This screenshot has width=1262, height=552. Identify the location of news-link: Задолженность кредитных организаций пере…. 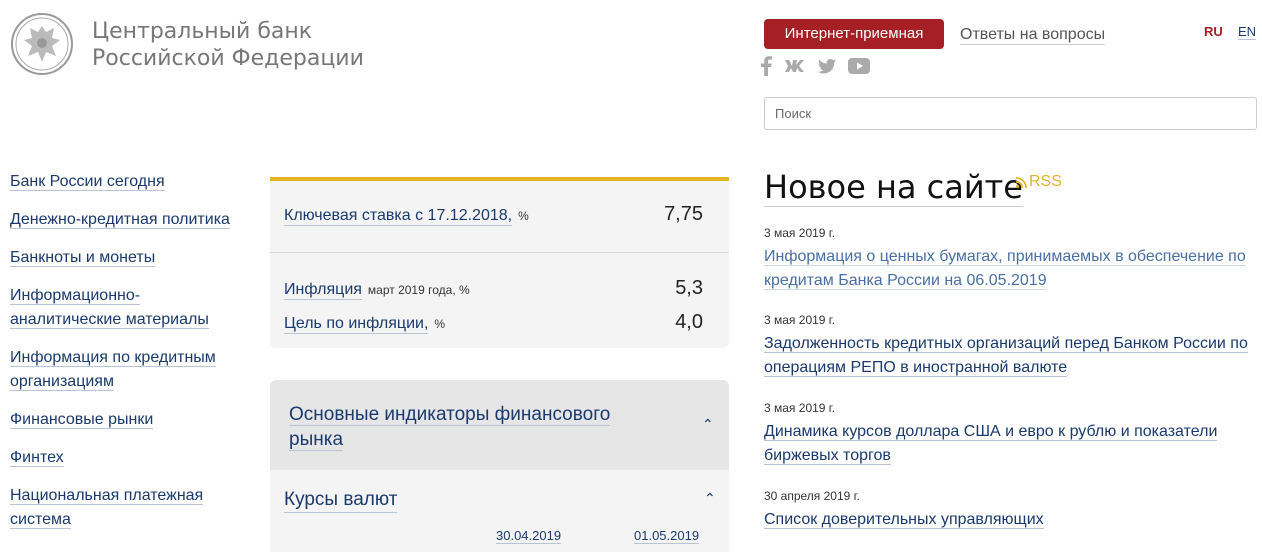
(1006, 356).